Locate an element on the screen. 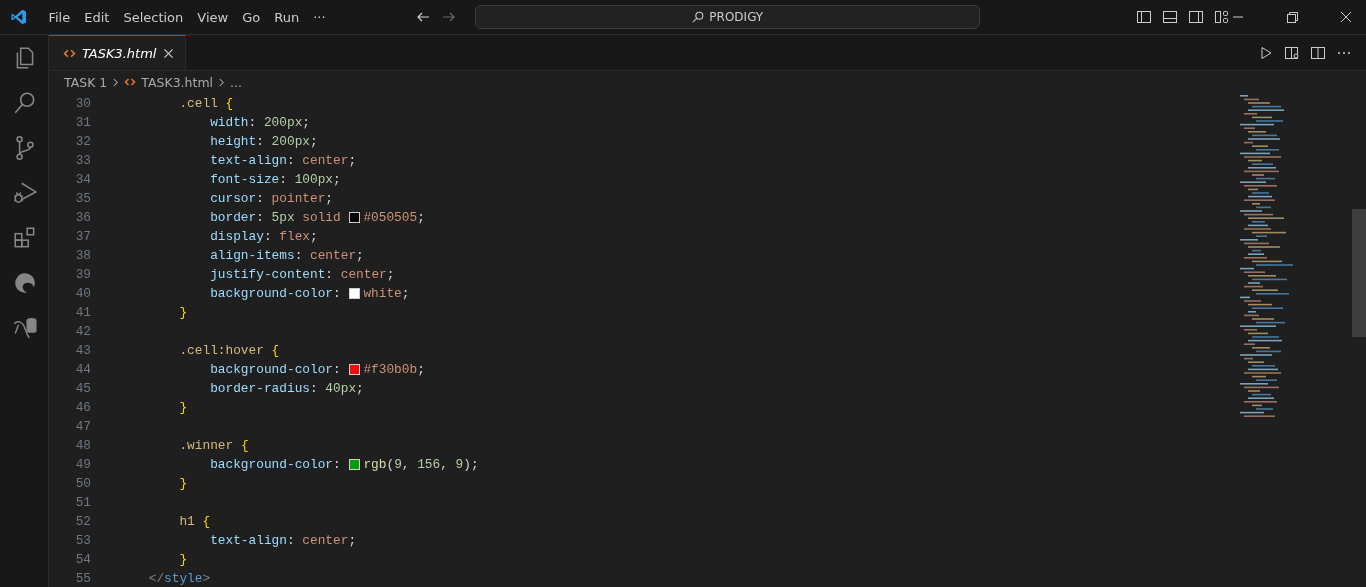  browser-swirl-icon is located at coordinates (25, 283).